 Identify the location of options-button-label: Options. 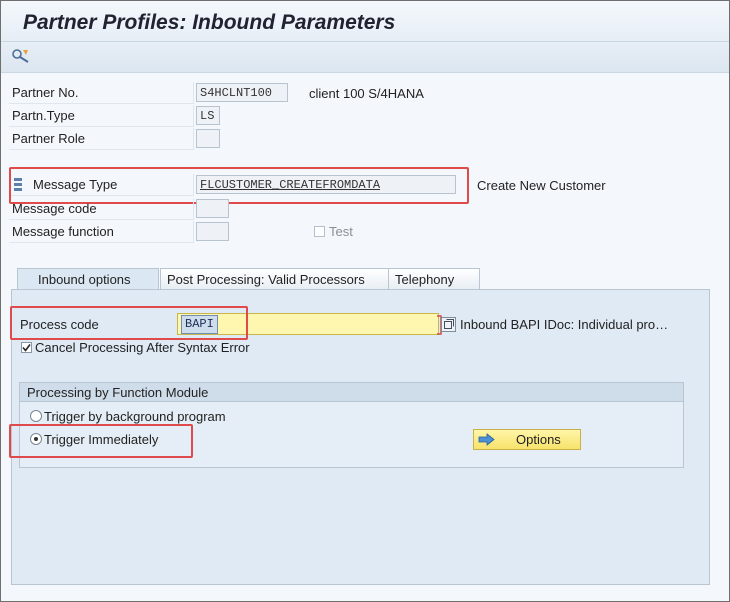
(538, 439).